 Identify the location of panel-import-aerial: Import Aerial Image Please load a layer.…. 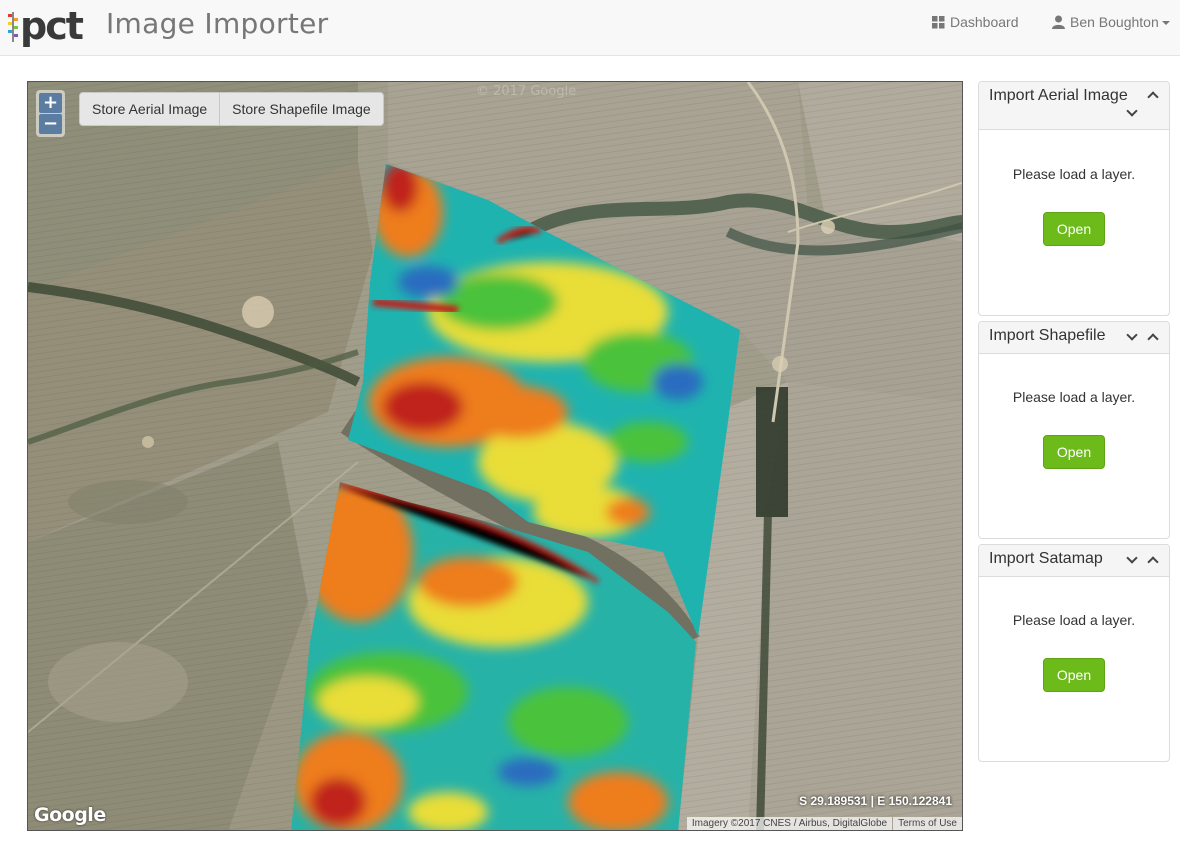
(1074, 198).